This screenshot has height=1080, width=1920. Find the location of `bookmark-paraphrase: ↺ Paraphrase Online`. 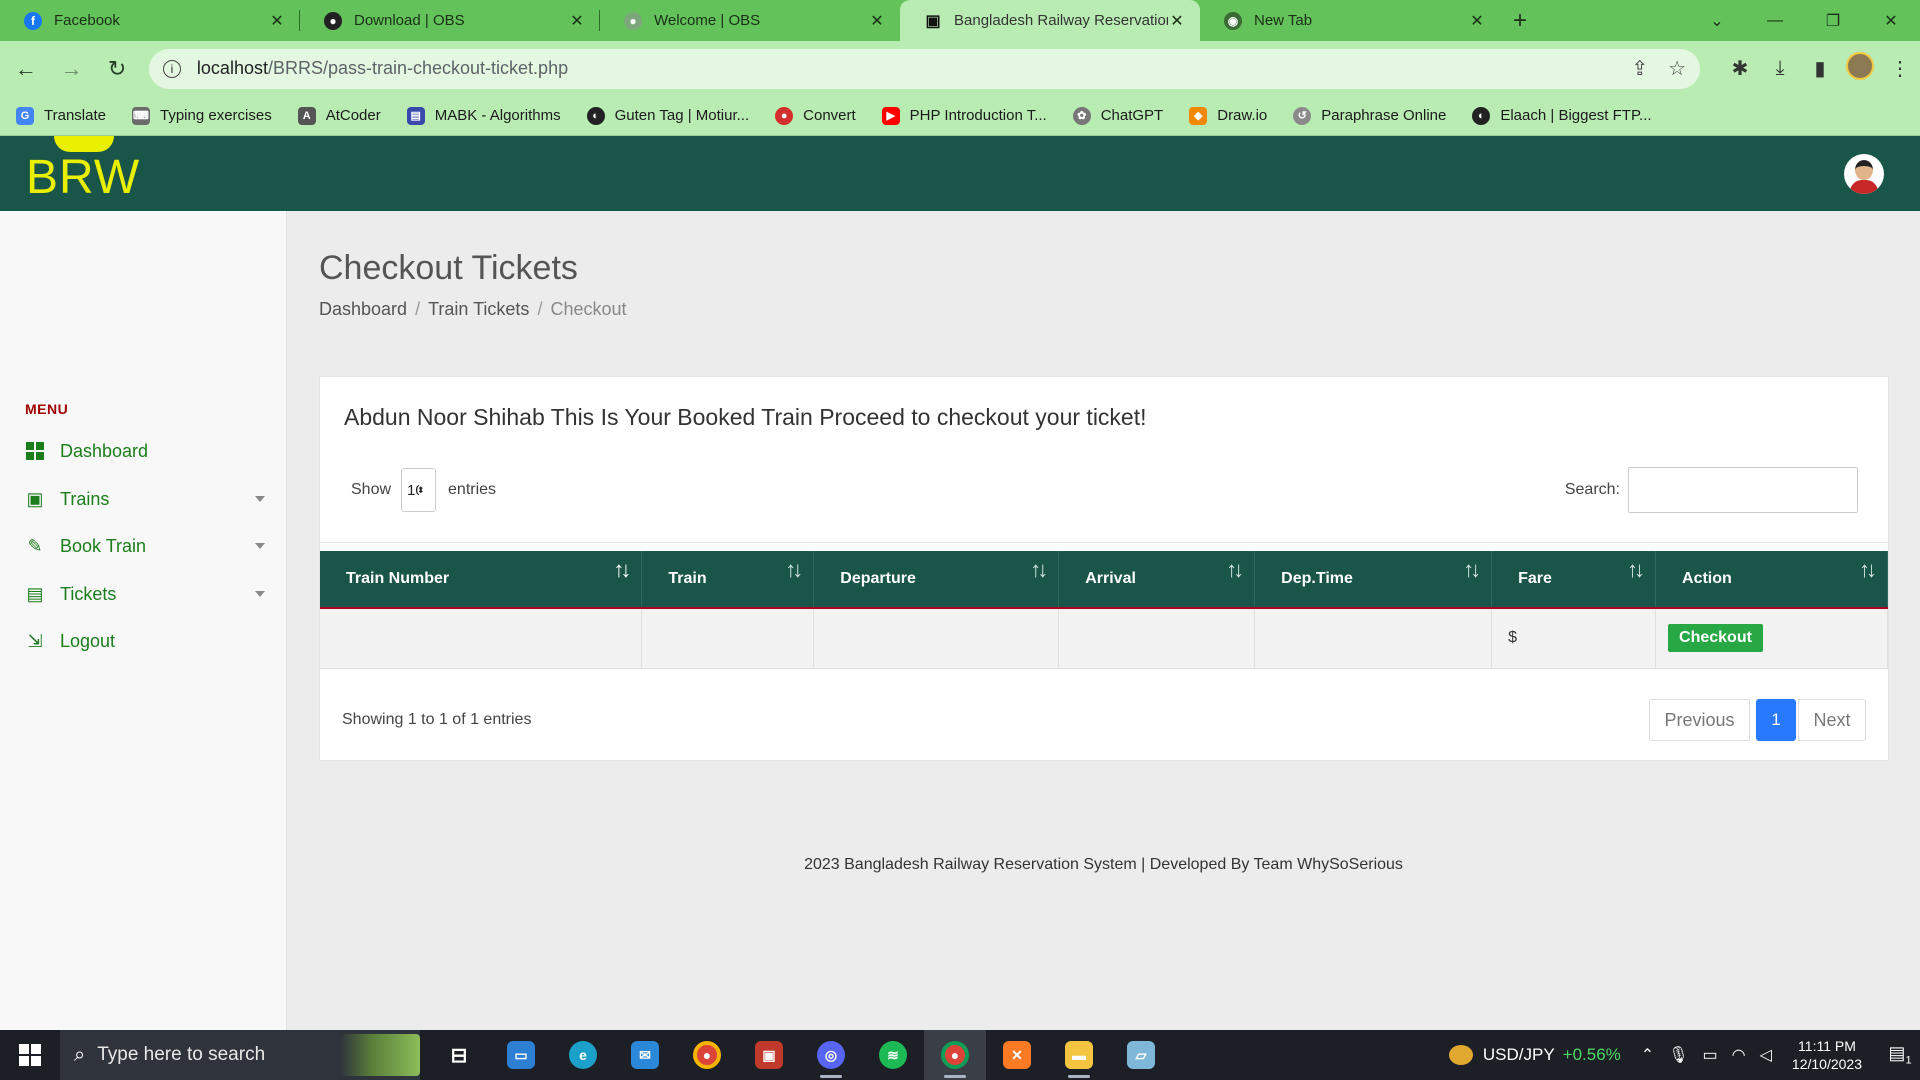

bookmark-paraphrase: ↺ Paraphrase Online is located at coordinates (1369, 115).